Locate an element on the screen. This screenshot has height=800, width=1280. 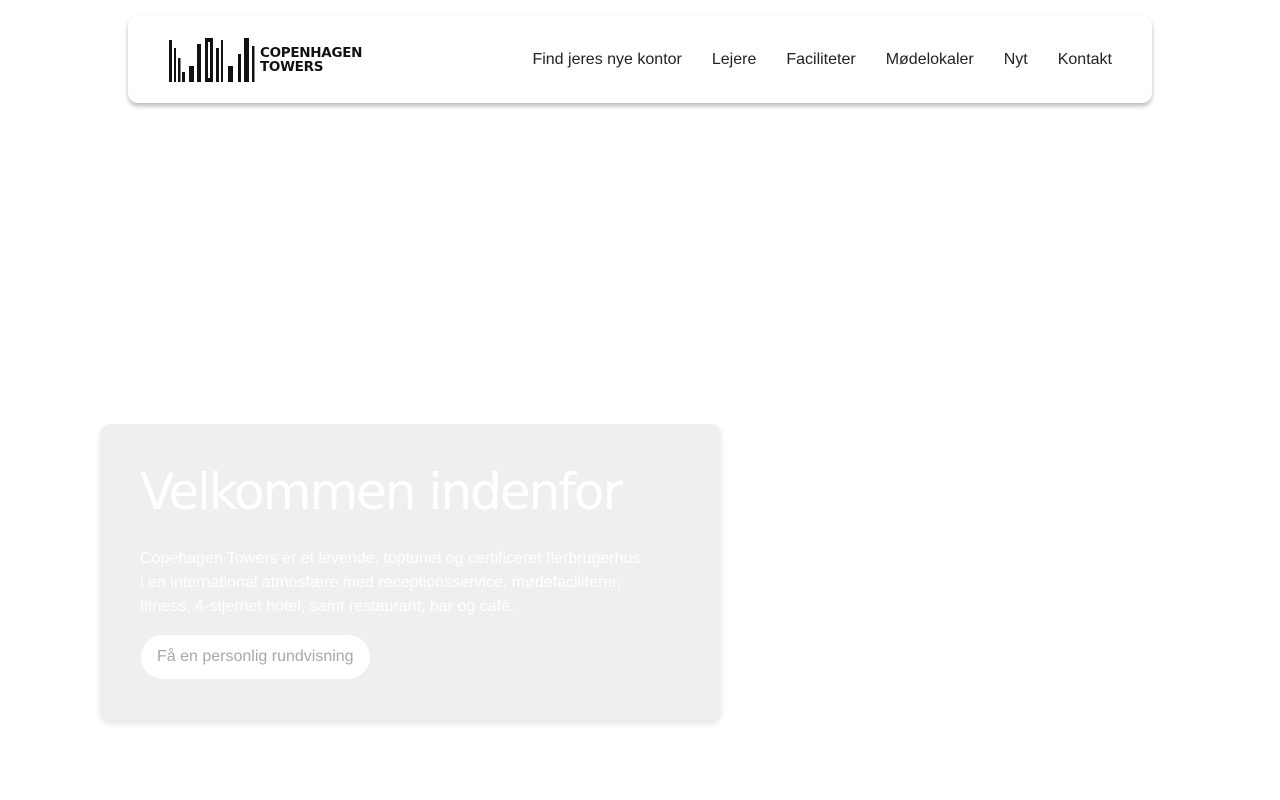
nav-nyt: Nyt is located at coordinates (1016, 60).